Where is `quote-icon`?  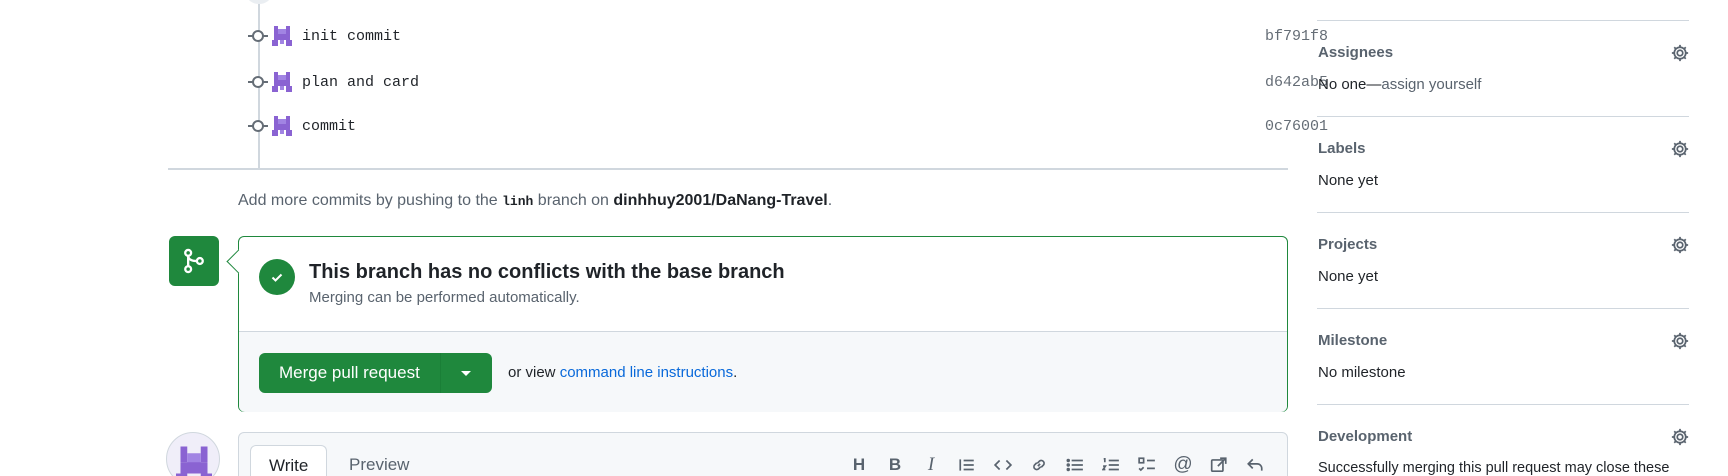
quote-icon is located at coordinates (967, 465).